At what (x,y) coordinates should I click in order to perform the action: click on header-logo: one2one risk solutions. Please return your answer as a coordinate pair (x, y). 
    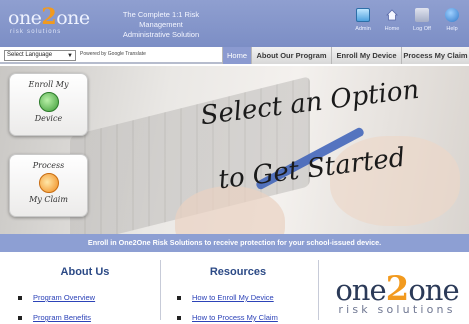
    Looking at the image, I should click on (53, 24).